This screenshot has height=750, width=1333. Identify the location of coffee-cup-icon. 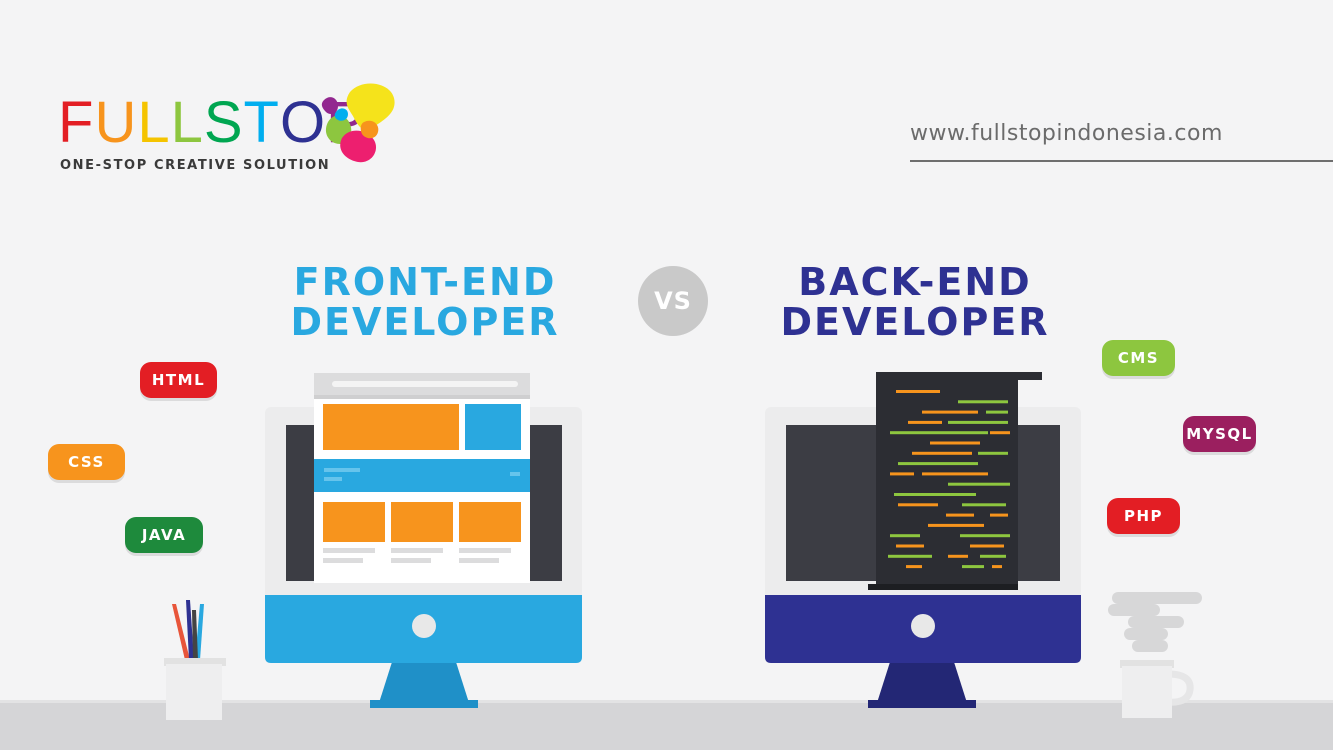
(1155, 655).